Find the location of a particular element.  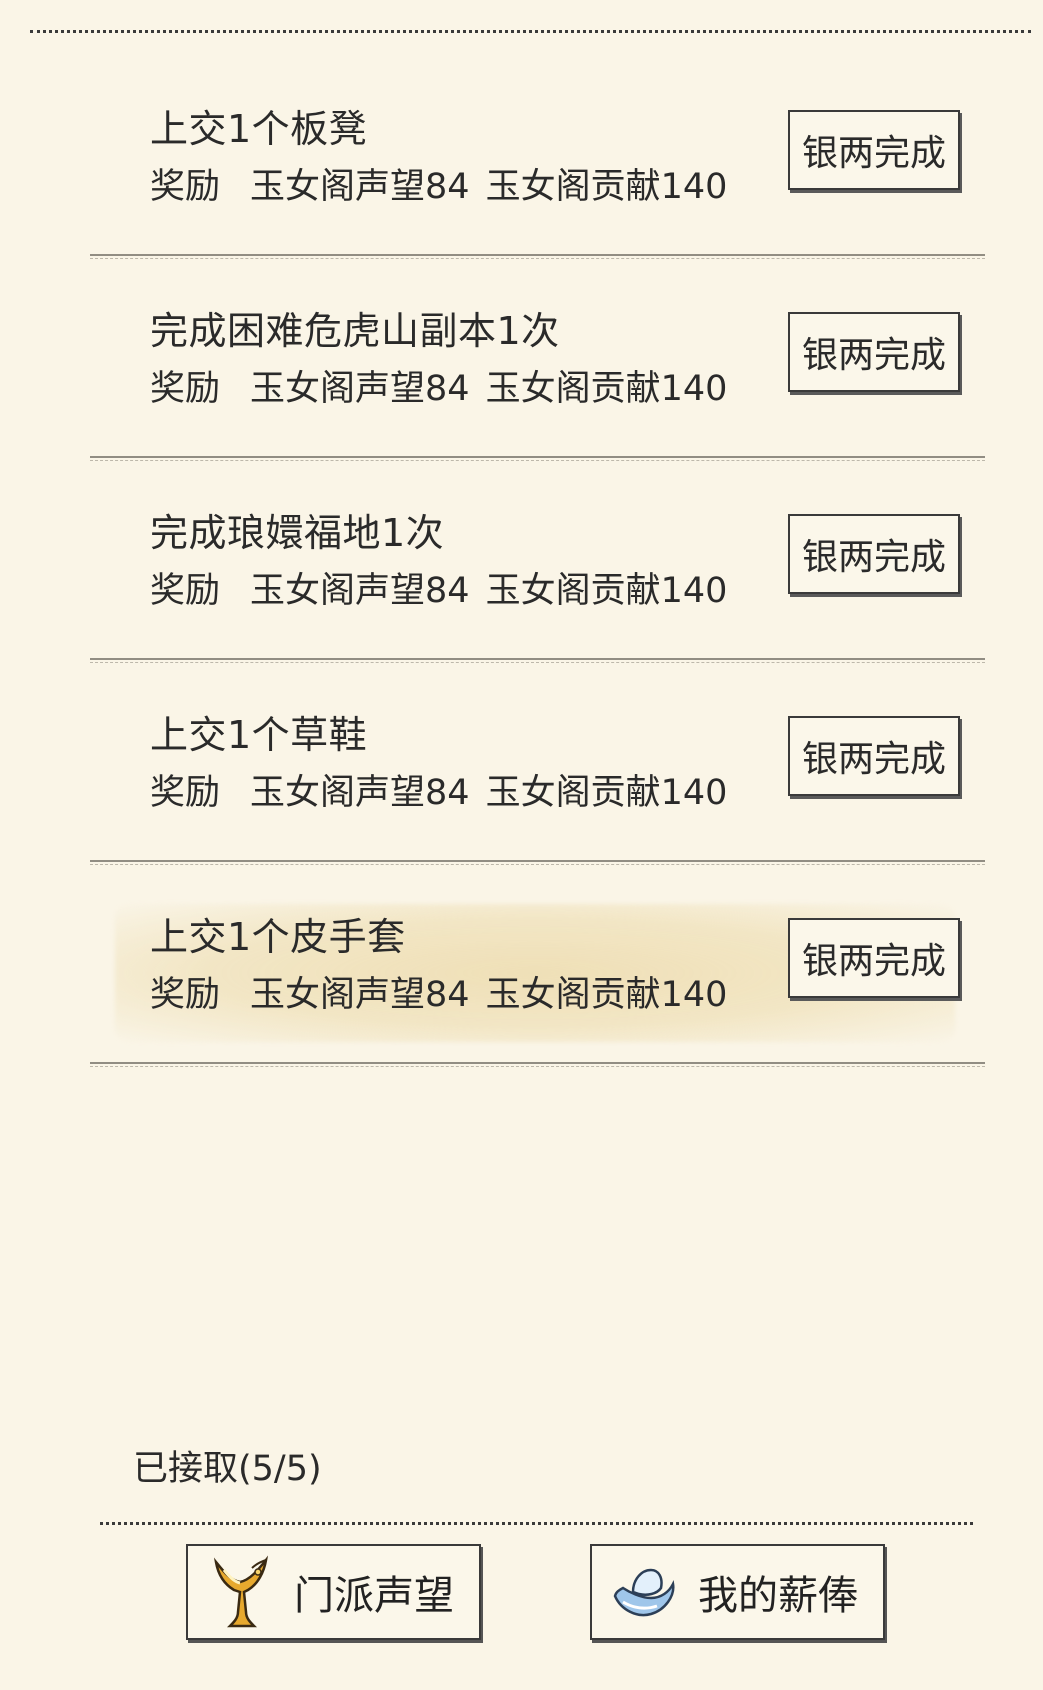

bottom-dotted-divider is located at coordinates (536, 1523).